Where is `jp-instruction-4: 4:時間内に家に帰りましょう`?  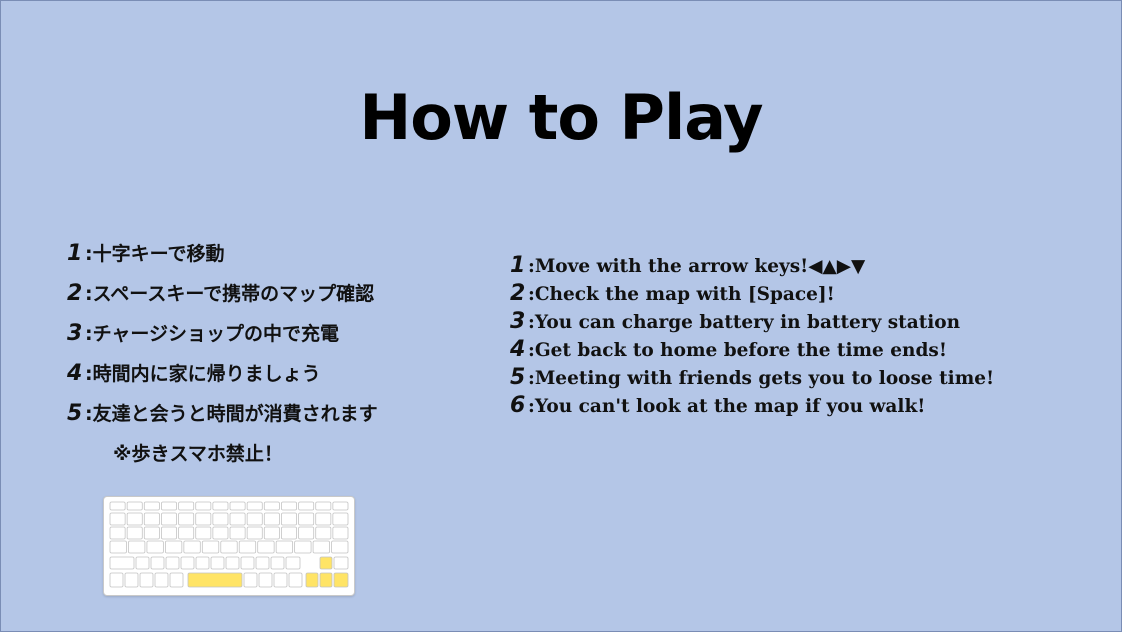
jp-instruction-4: 4:時間内に家に帰りましょう is located at coordinates (194, 372).